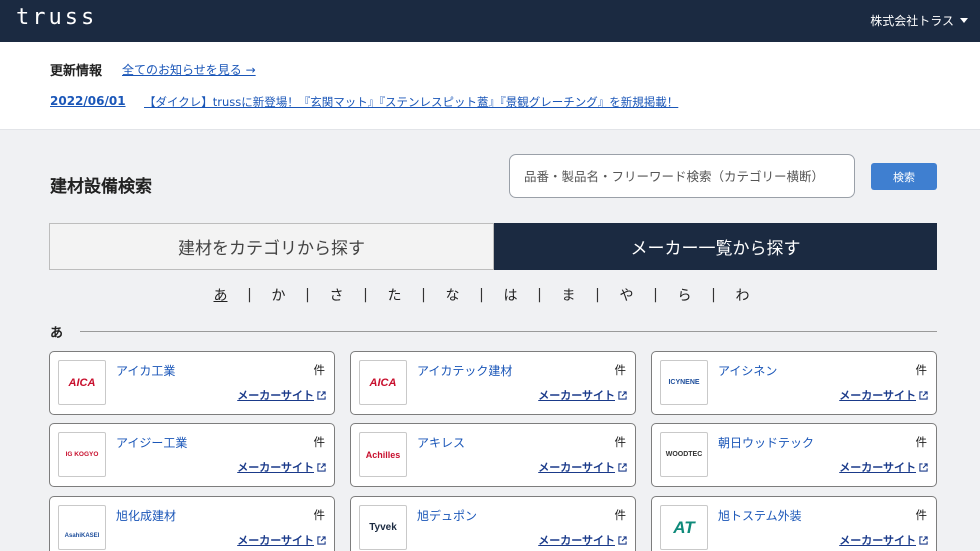 The image size is (980, 551). I want to click on maker-name: アキレス, so click(441, 442).